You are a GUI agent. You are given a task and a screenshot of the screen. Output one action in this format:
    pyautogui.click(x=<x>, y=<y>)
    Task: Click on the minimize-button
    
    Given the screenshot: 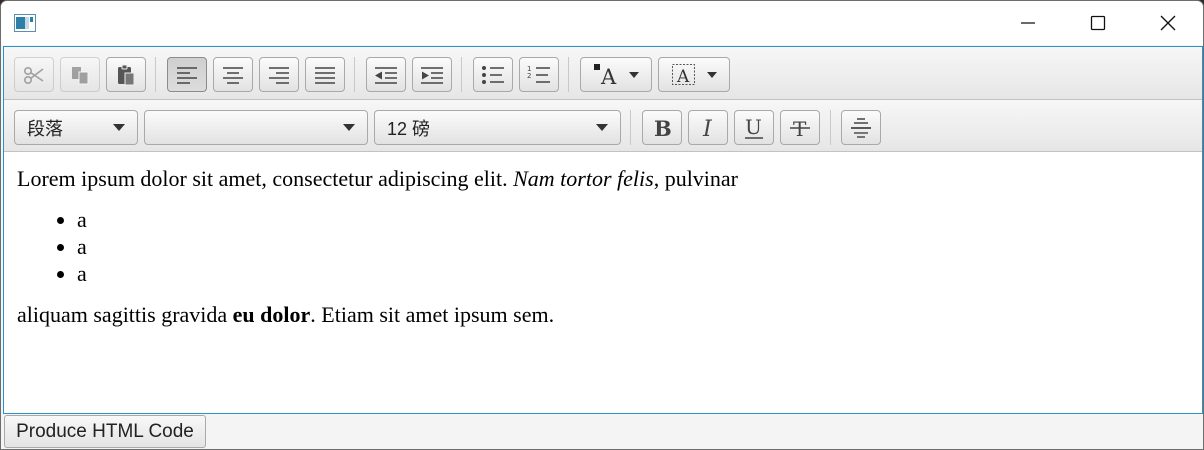 What is the action you would take?
    pyautogui.click(x=1028, y=23)
    